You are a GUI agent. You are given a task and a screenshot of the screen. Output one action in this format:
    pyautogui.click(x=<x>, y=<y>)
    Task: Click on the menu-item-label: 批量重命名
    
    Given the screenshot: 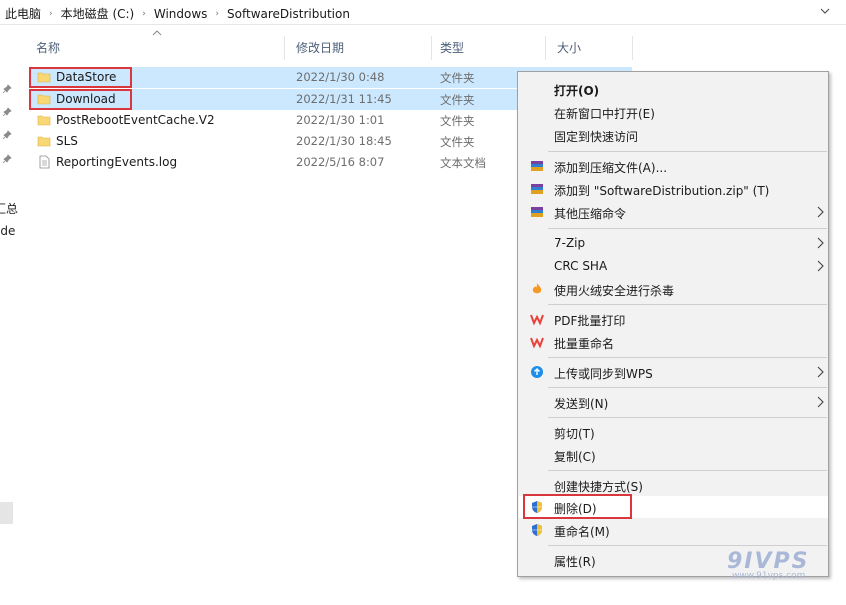 What is the action you would take?
    pyautogui.click(x=584, y=344)
    